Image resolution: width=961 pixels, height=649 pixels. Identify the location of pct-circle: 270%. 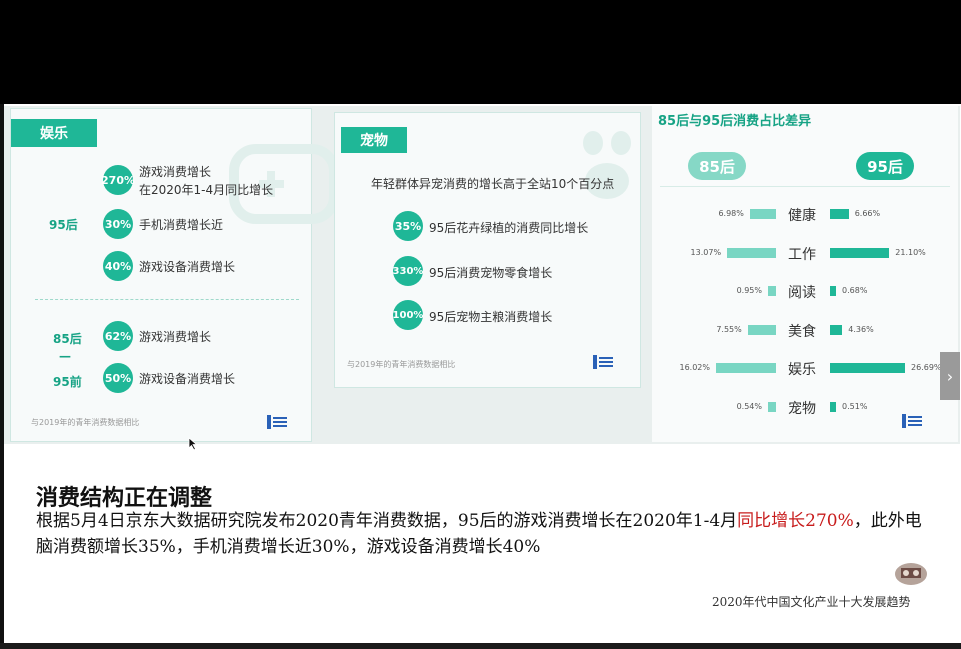
(118, 180).